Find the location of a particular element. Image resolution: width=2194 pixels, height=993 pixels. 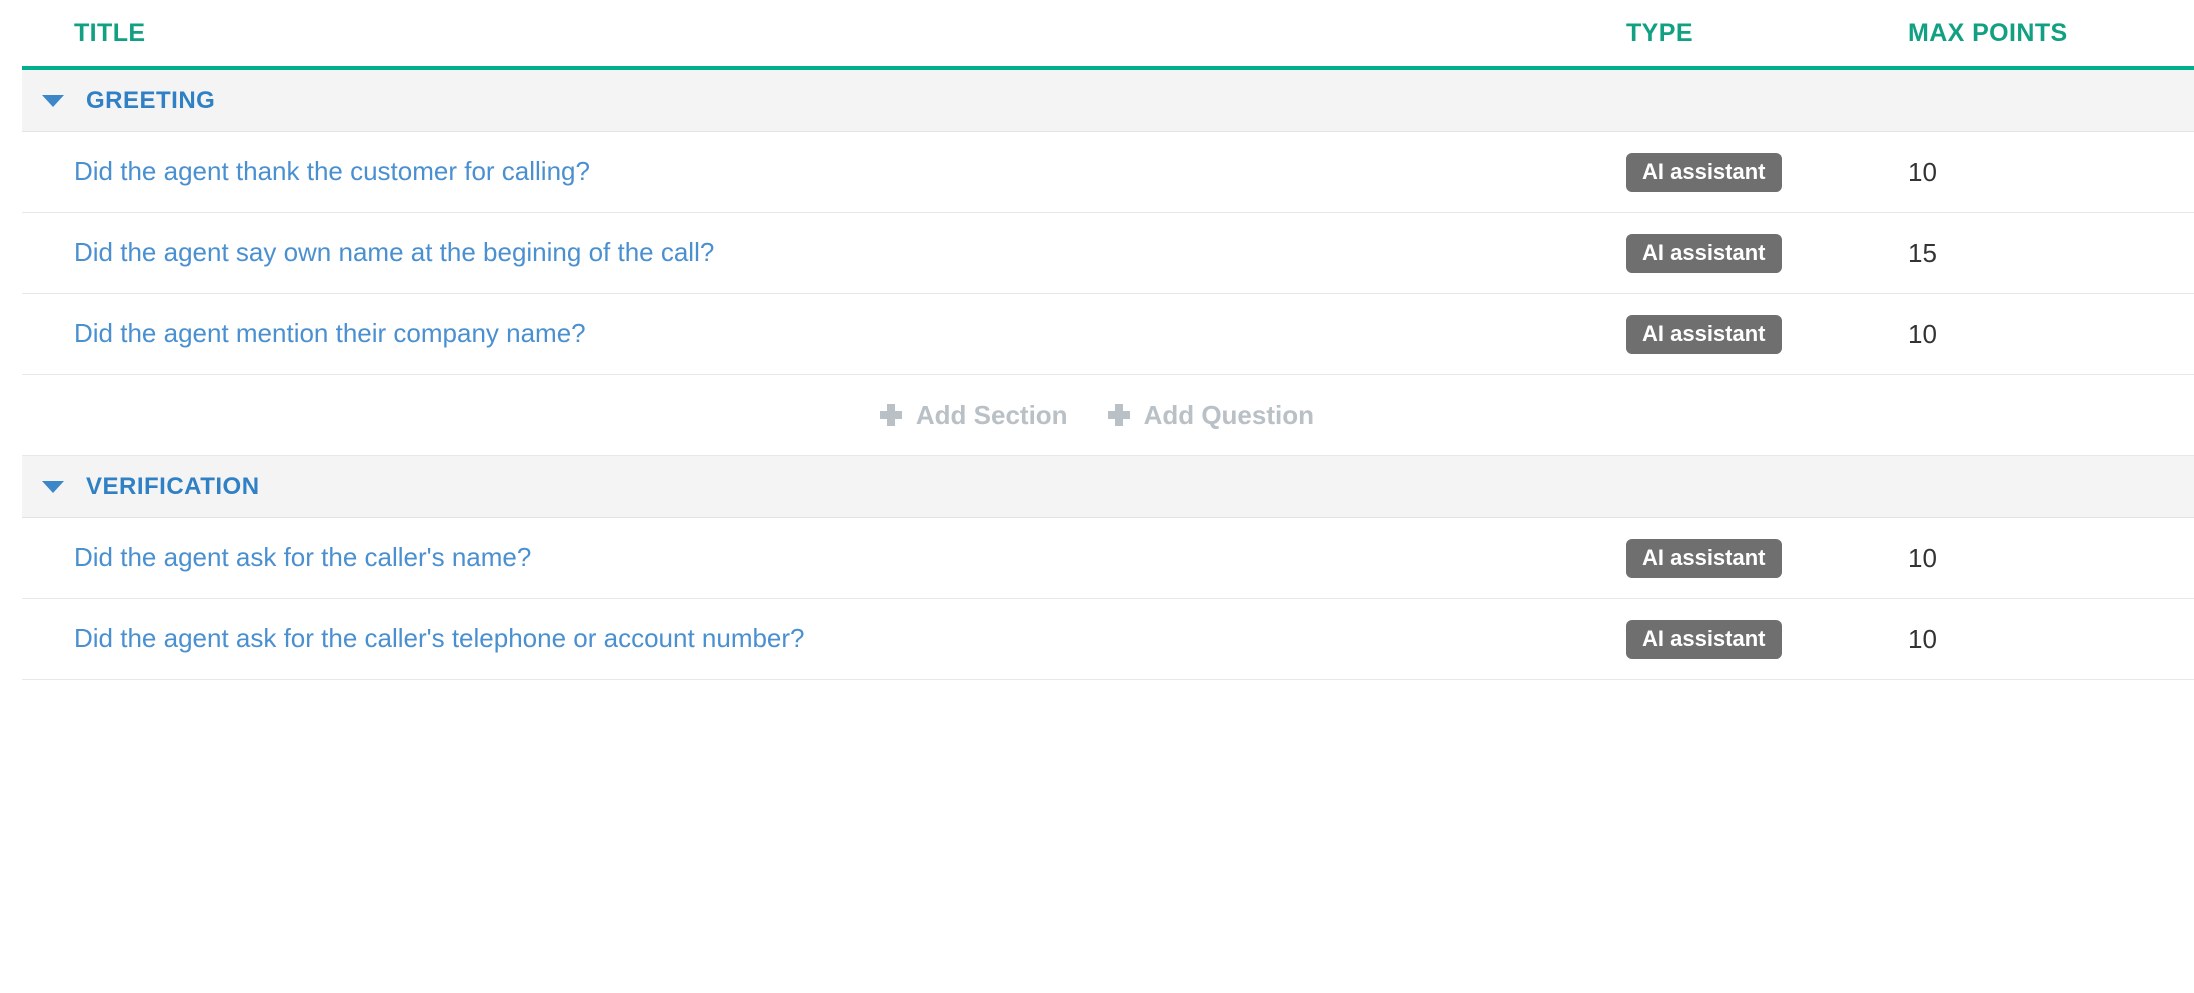

add-section-label: Add Section is located at coordinates (991, 414).